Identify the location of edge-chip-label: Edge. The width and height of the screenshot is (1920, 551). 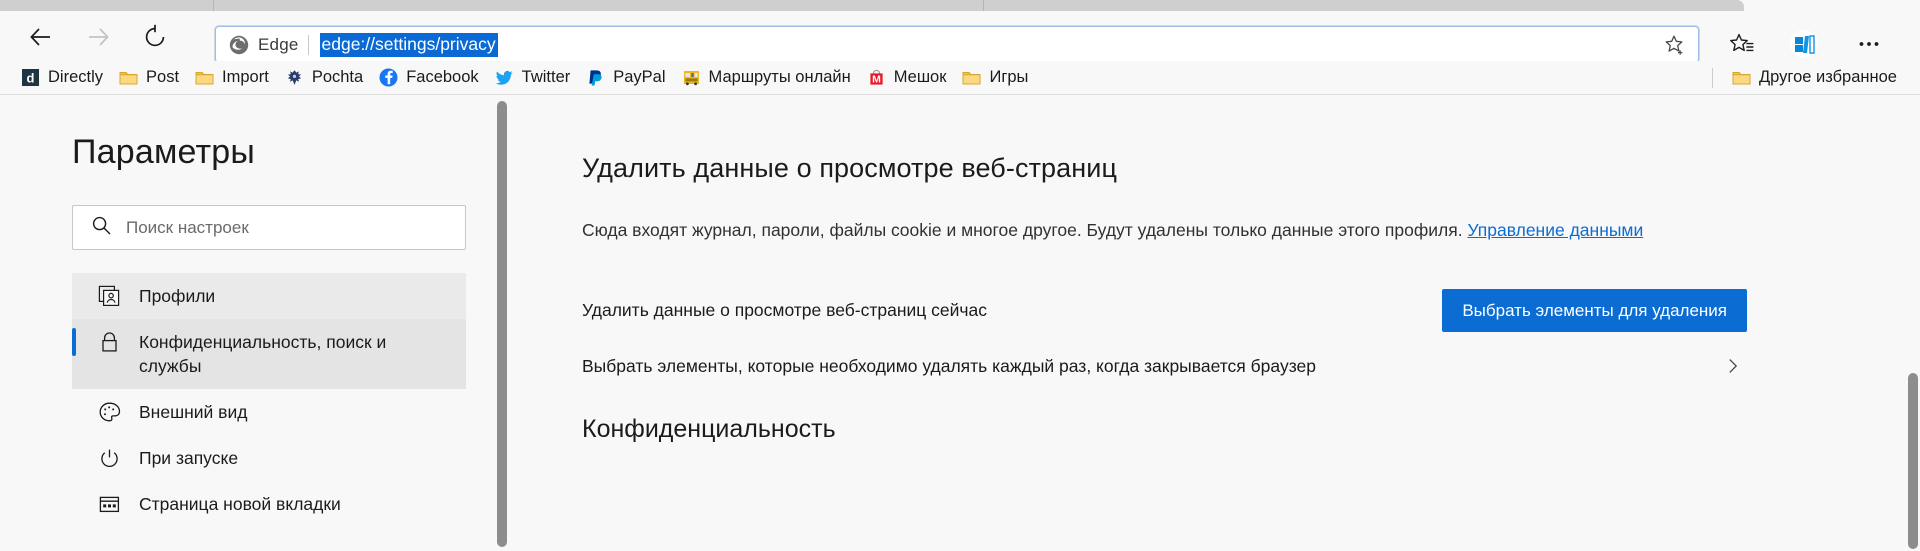
(278, 44).